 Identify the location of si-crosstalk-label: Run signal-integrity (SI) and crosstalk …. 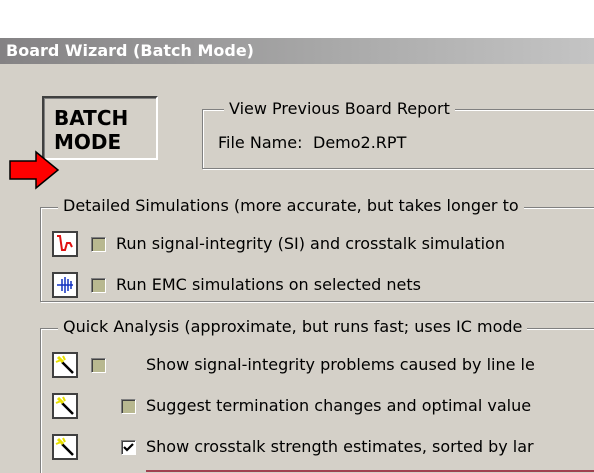
(310, 243).